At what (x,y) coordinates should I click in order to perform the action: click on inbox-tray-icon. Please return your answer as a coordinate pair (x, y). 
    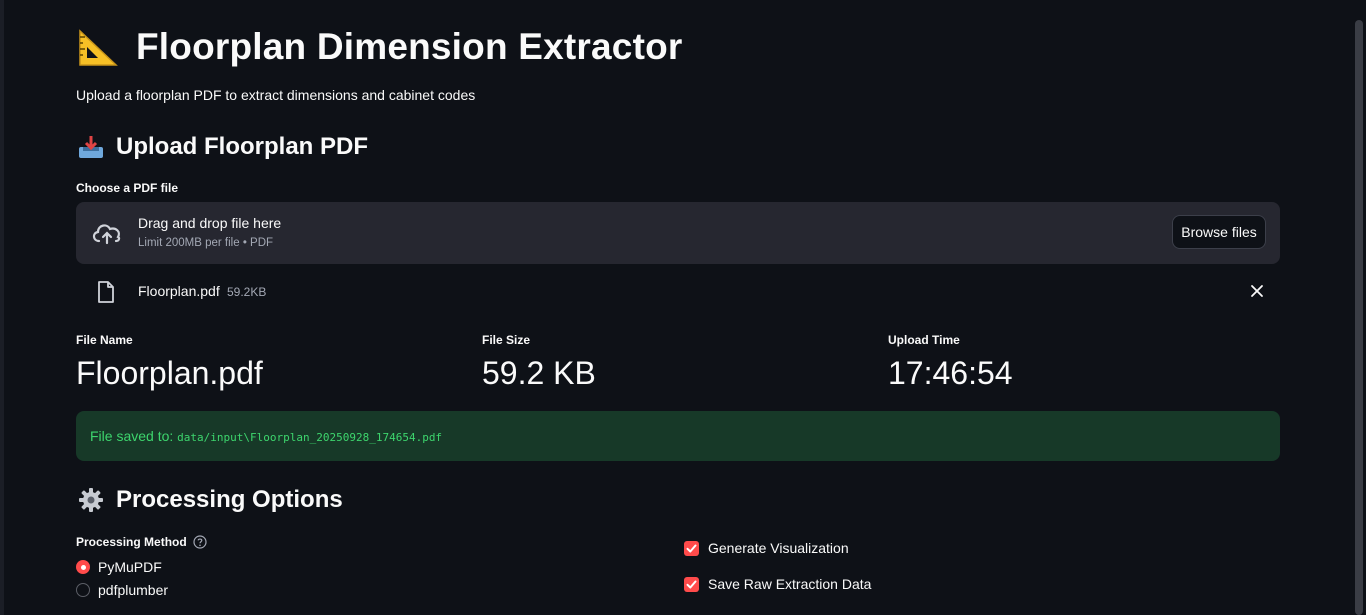
    Looking at the image, I should click on (91, 147).